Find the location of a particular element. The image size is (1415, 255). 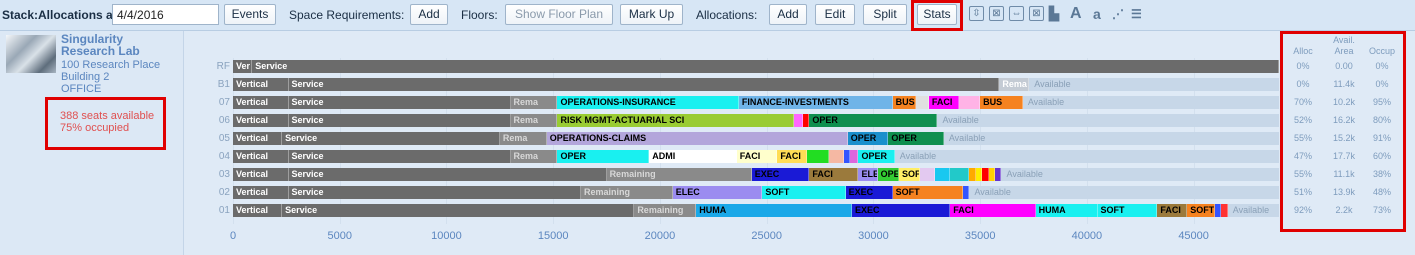

floor-bar: Vertical Service Rema Available is located at coordinates (756, 84).